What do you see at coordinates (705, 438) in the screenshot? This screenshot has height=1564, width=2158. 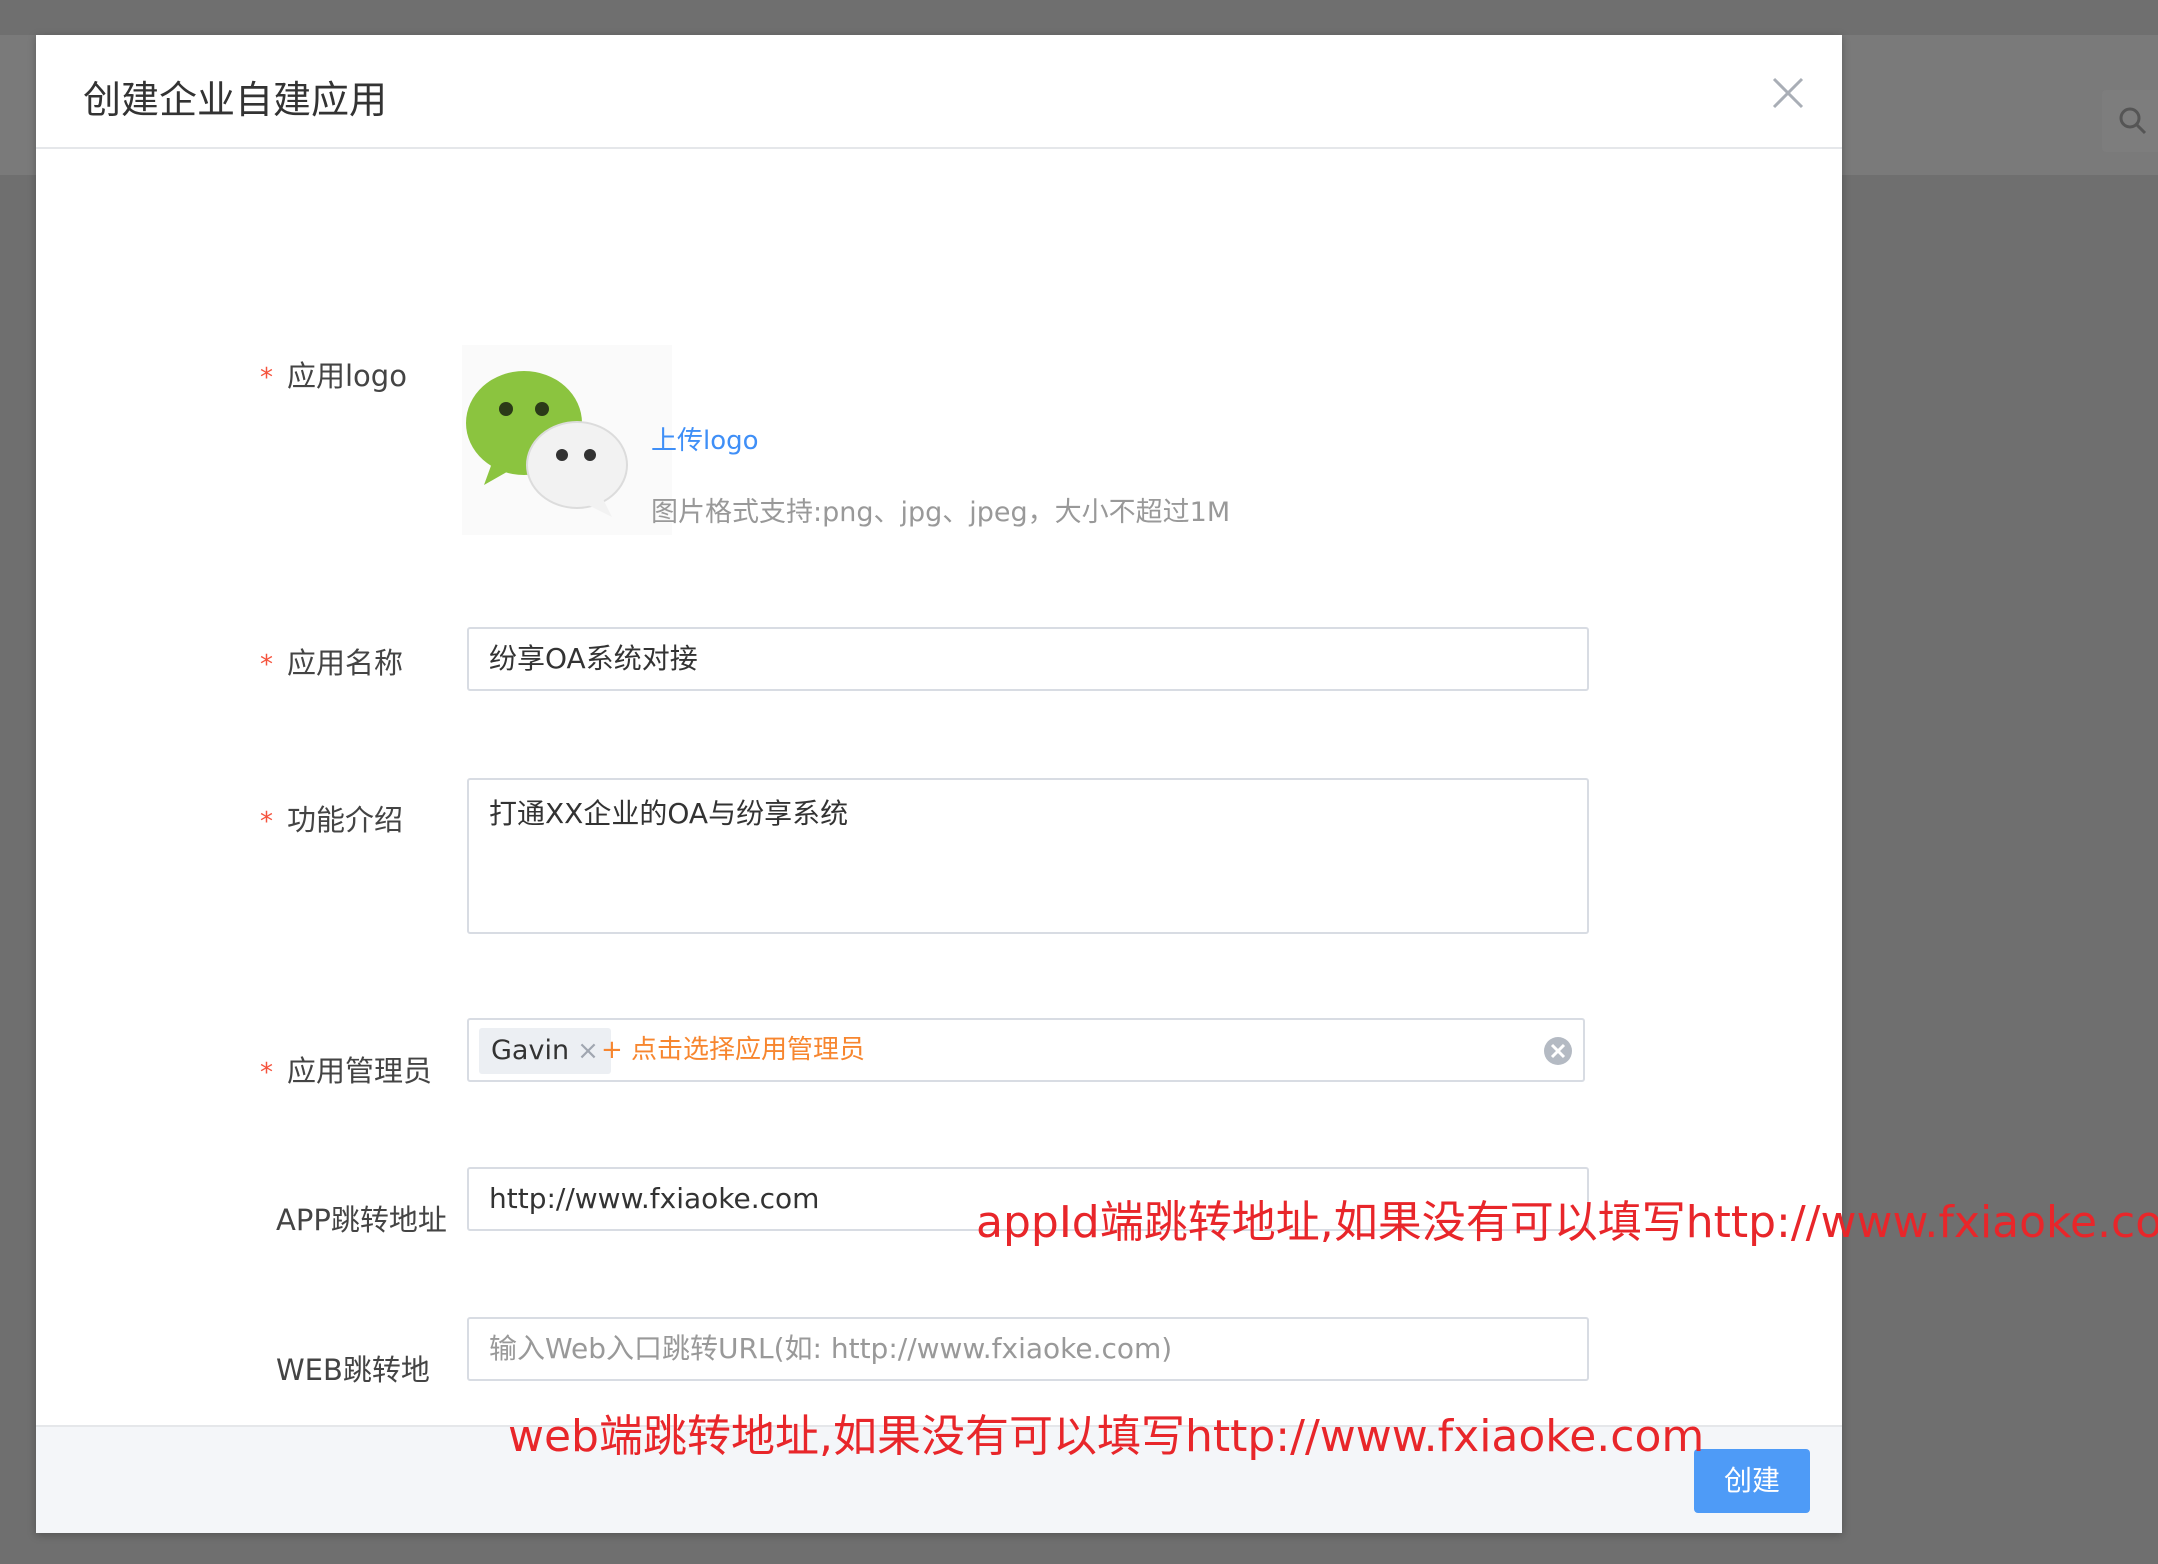 I see `upload-logo-link: 上传logo` at bounding box center [705, 438].